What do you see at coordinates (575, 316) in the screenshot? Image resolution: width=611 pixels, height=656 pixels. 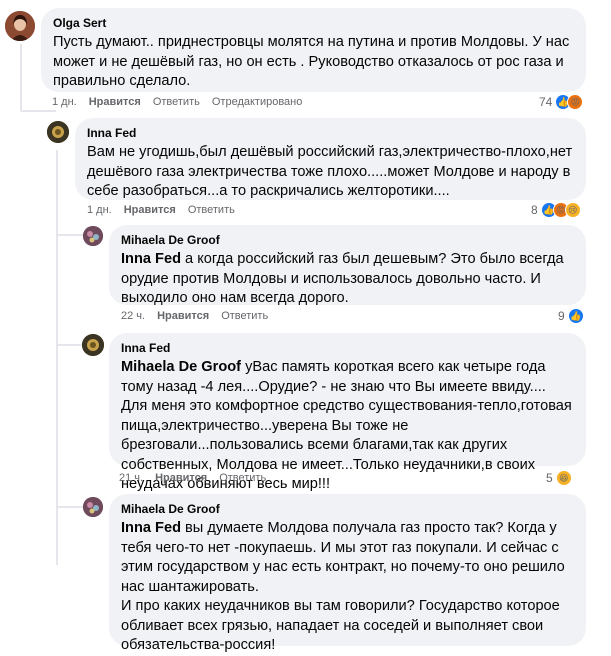 I see `like-icon: 👍` at bounding box center [575, 316].